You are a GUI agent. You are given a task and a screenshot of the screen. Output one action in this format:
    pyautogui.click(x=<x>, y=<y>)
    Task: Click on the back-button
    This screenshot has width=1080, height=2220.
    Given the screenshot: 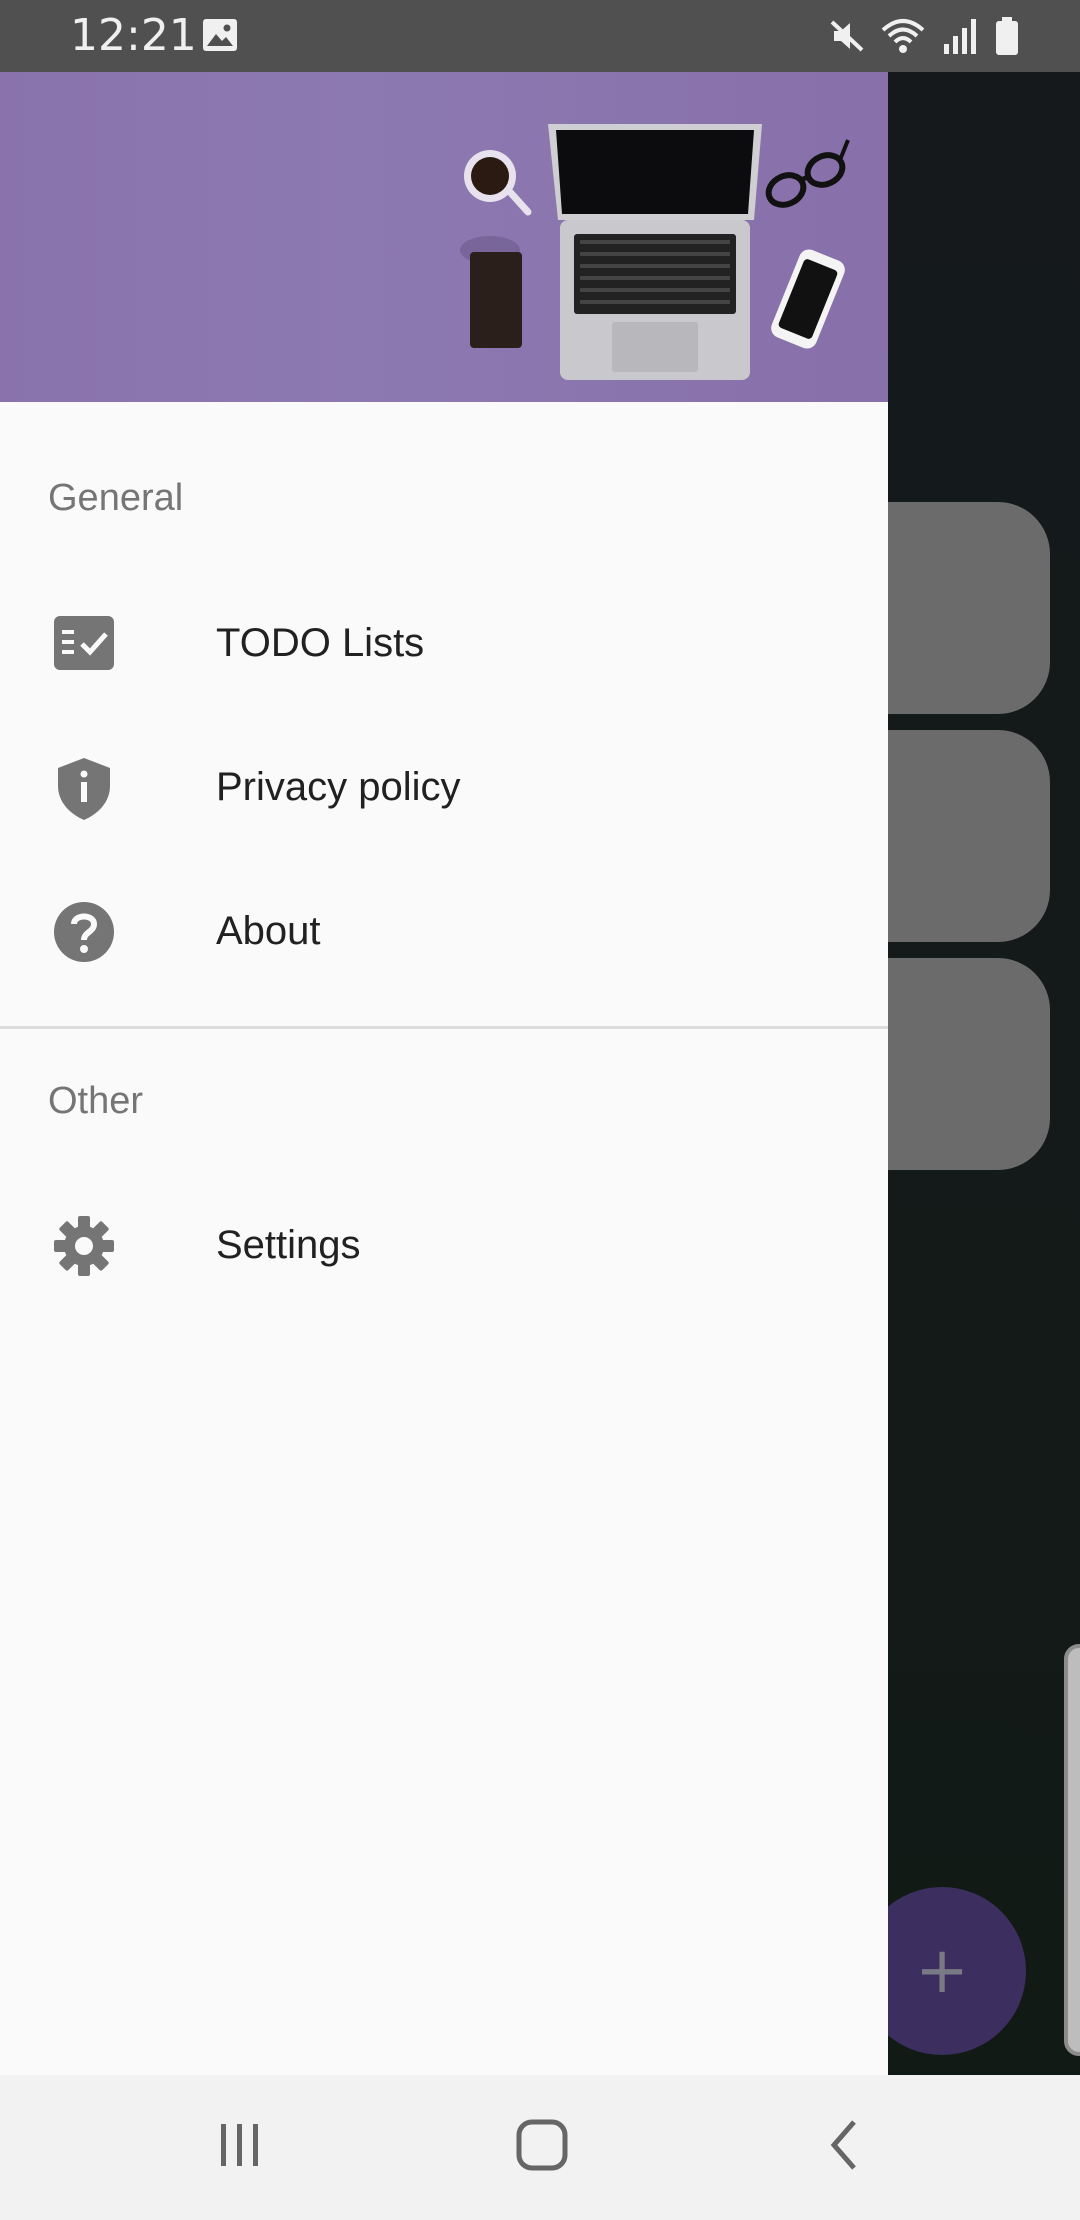 What is the action you would take?
    pyautogui.click(x=844, y=2145)
    